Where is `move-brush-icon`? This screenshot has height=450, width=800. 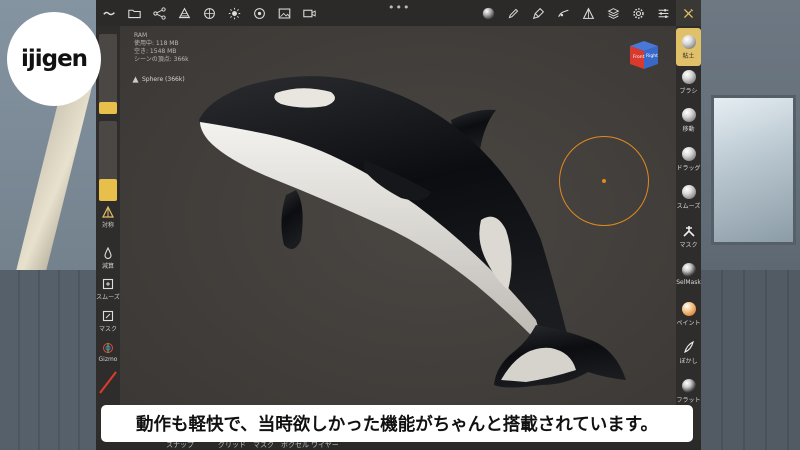 move-brush-icon is located at coordinates (688, 115).